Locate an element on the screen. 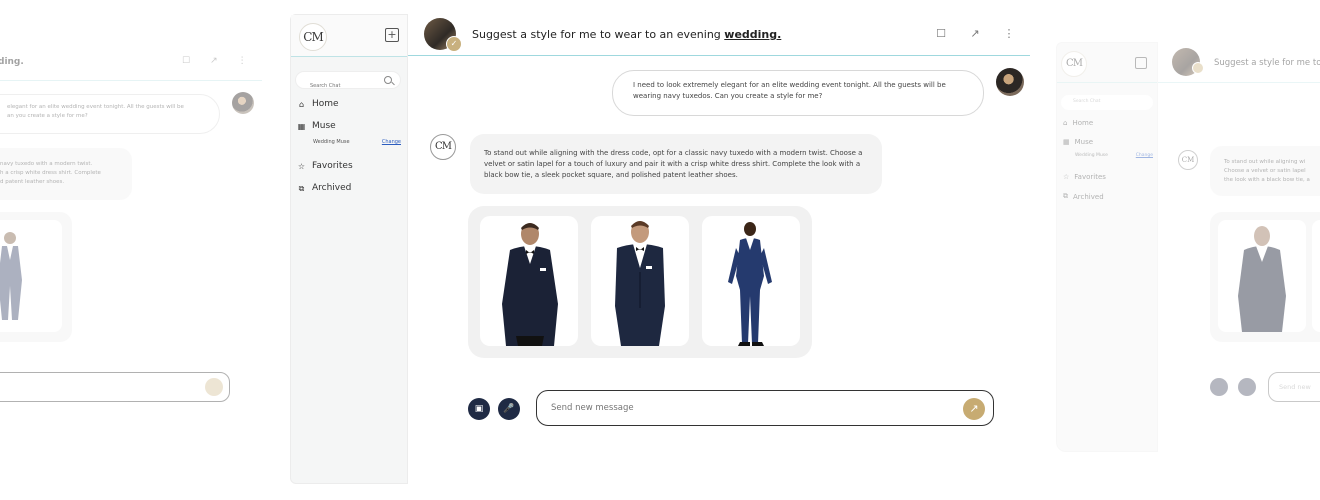  ghost-send-icon is located at coordinates (214, 387).